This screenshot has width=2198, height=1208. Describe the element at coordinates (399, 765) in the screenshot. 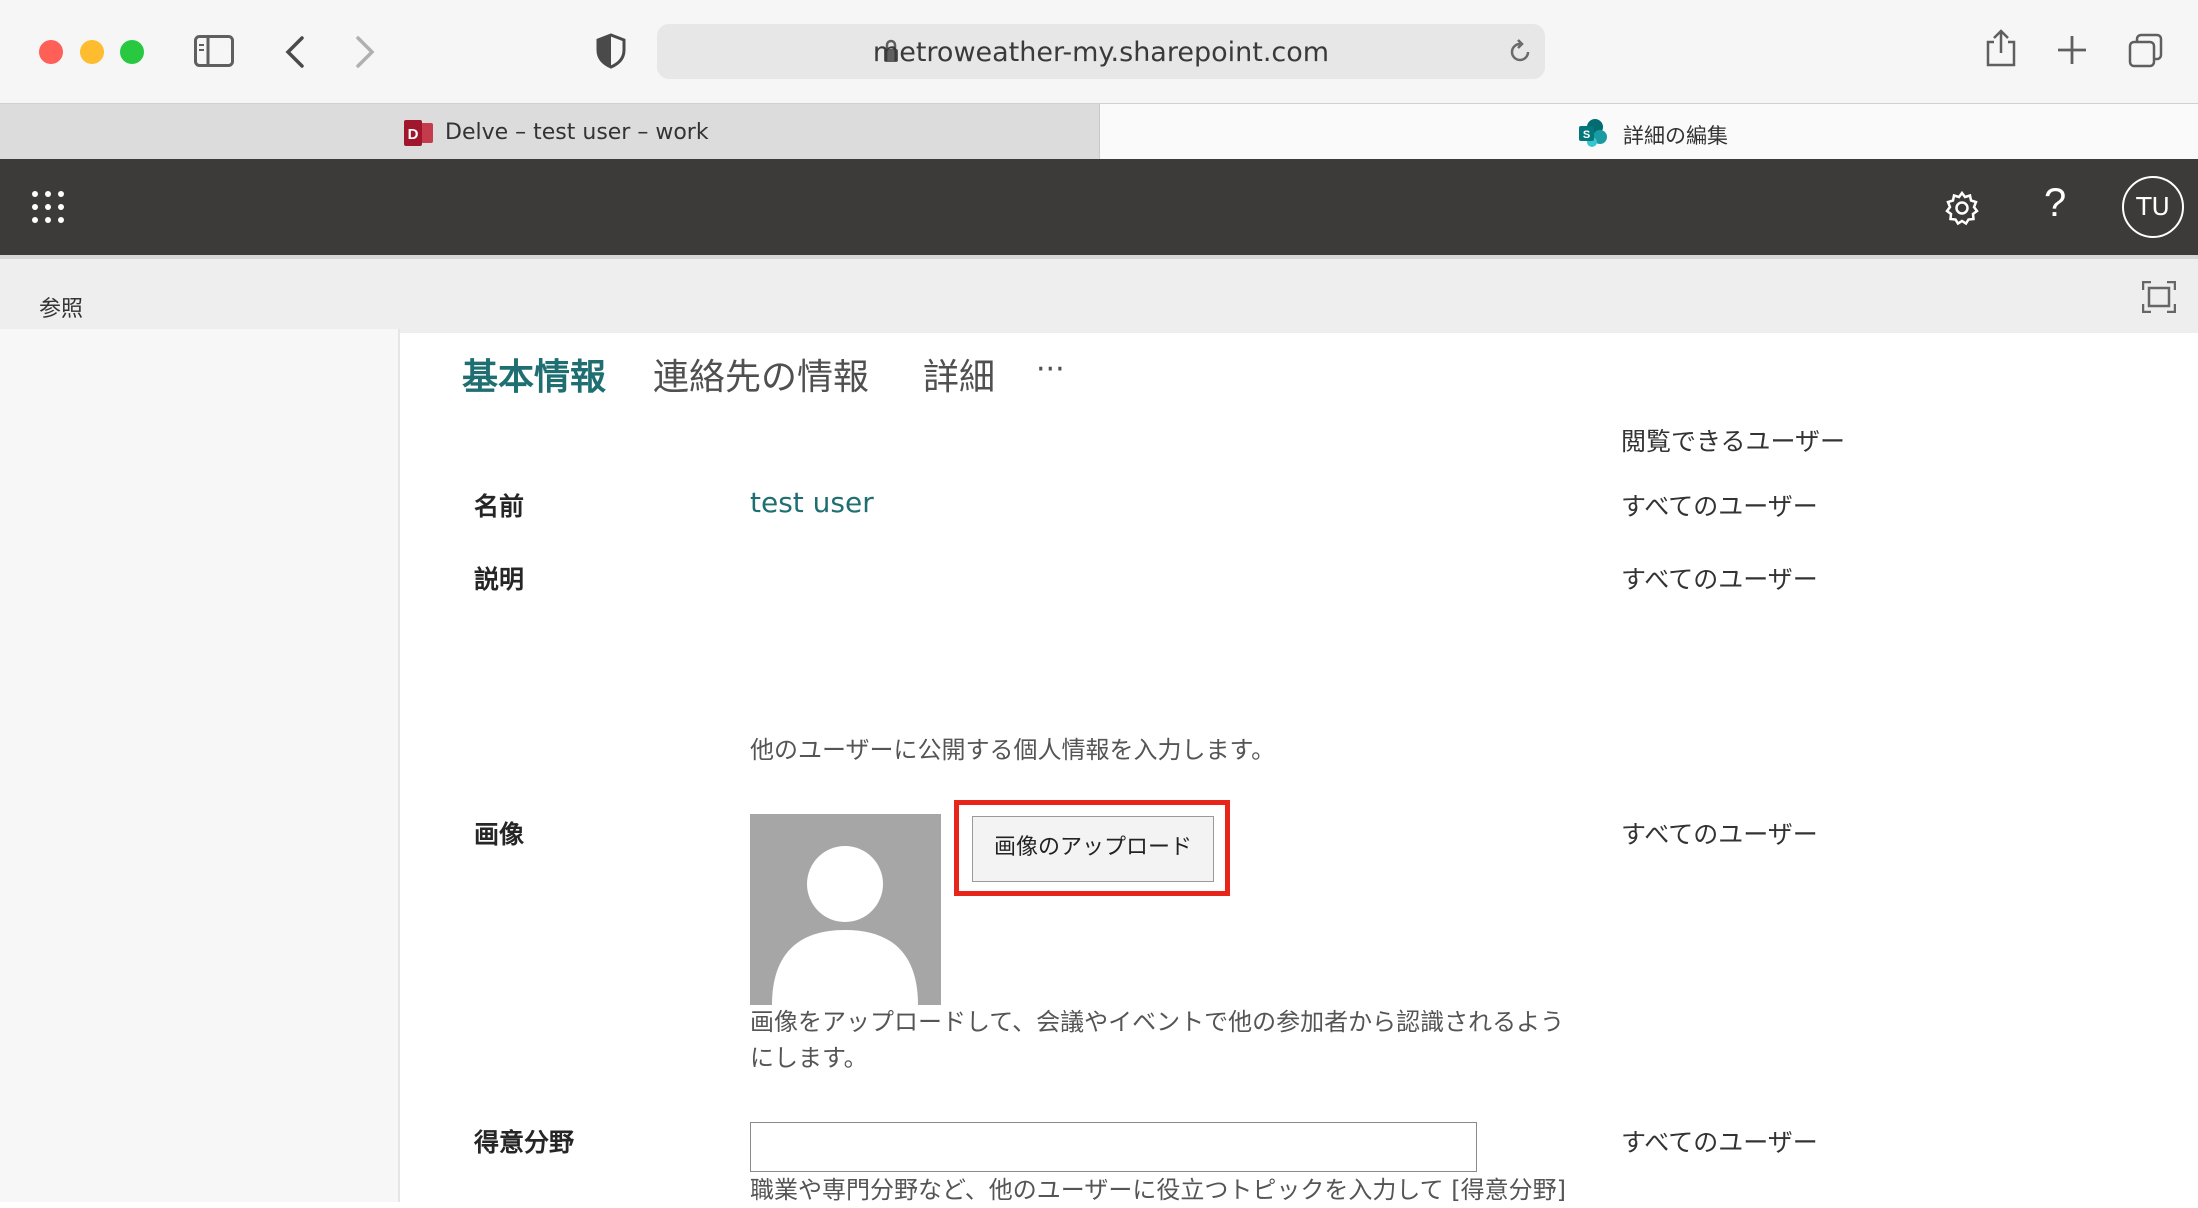

I see `content-divider` at that location.